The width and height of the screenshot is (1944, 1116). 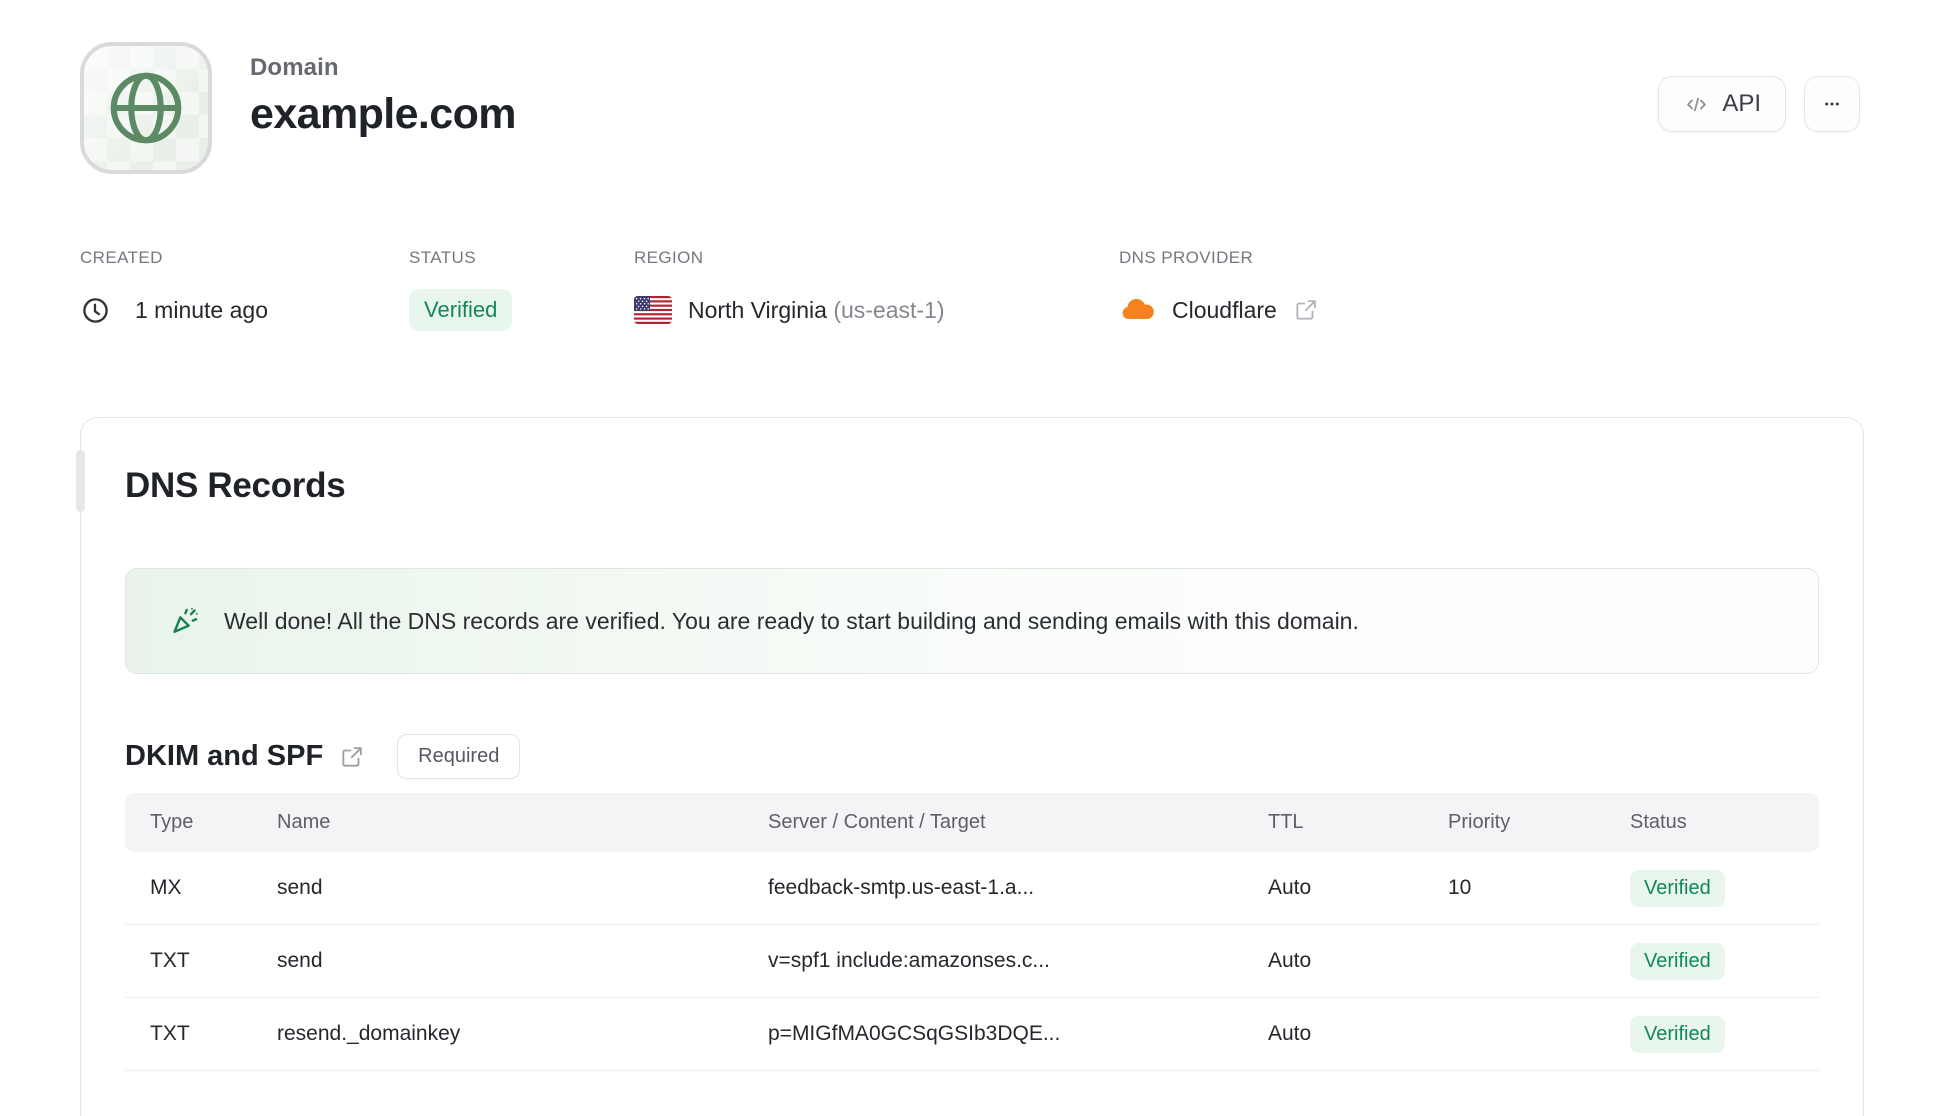 What do you see at coordinates (1460, 887) in the screenshot?
I see `record-priority: 10` at bounding box center [1460, 887].